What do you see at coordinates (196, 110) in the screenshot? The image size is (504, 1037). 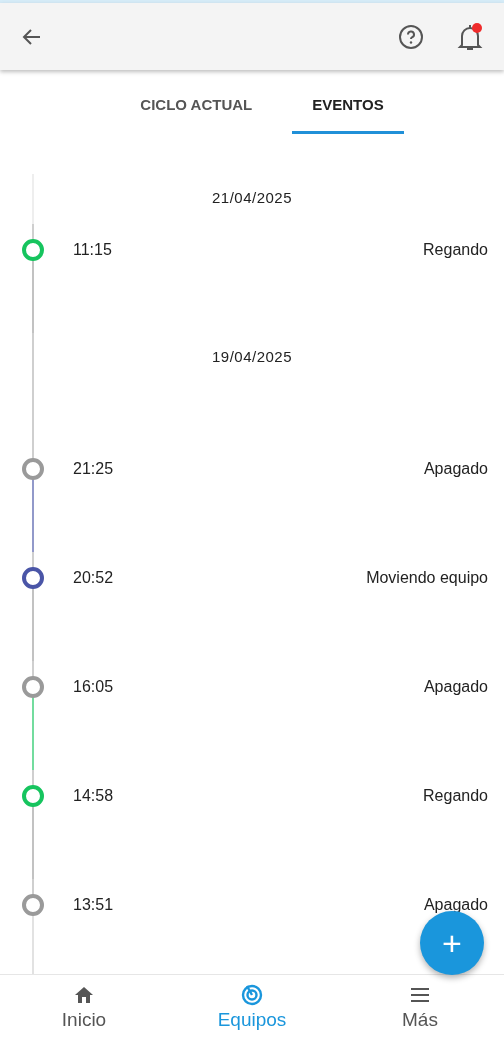 I see `tab: CICLO ACTUAL` at bounding box center [196, 110].